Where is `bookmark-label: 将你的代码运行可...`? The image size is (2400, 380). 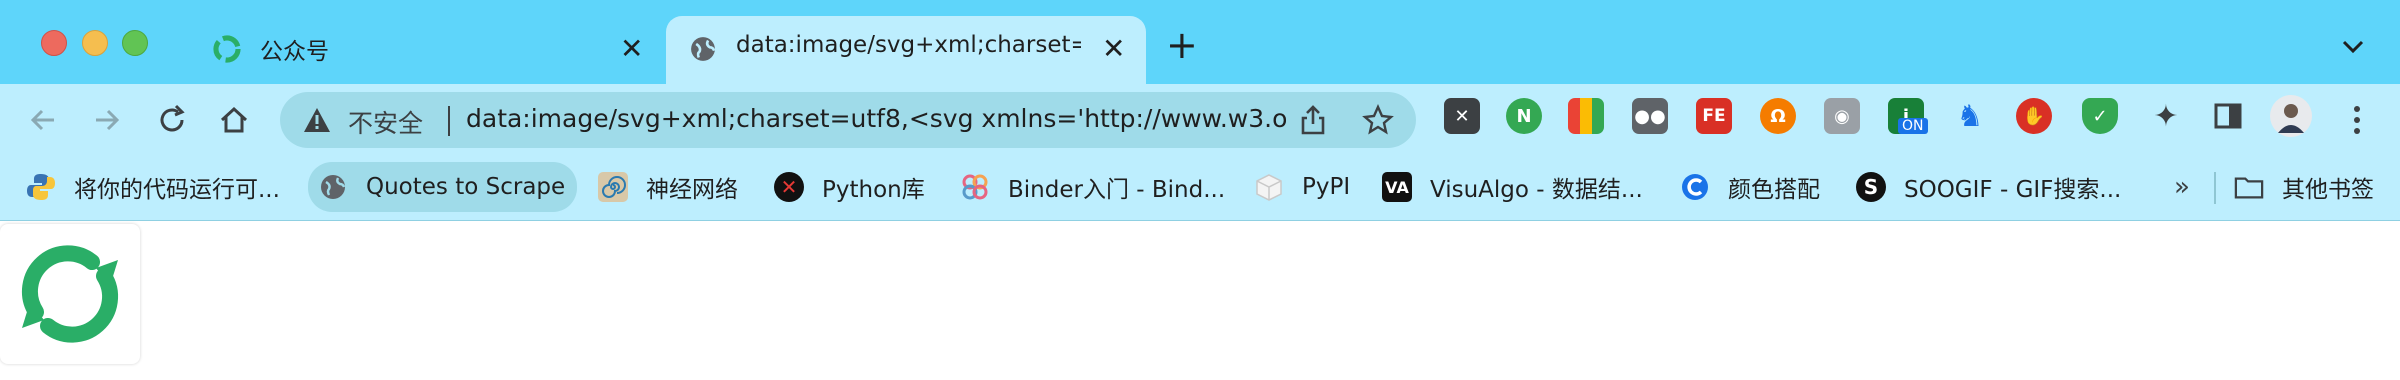 bookmark-label: 将你的代码运行可... is located at coordinates (177, 190).